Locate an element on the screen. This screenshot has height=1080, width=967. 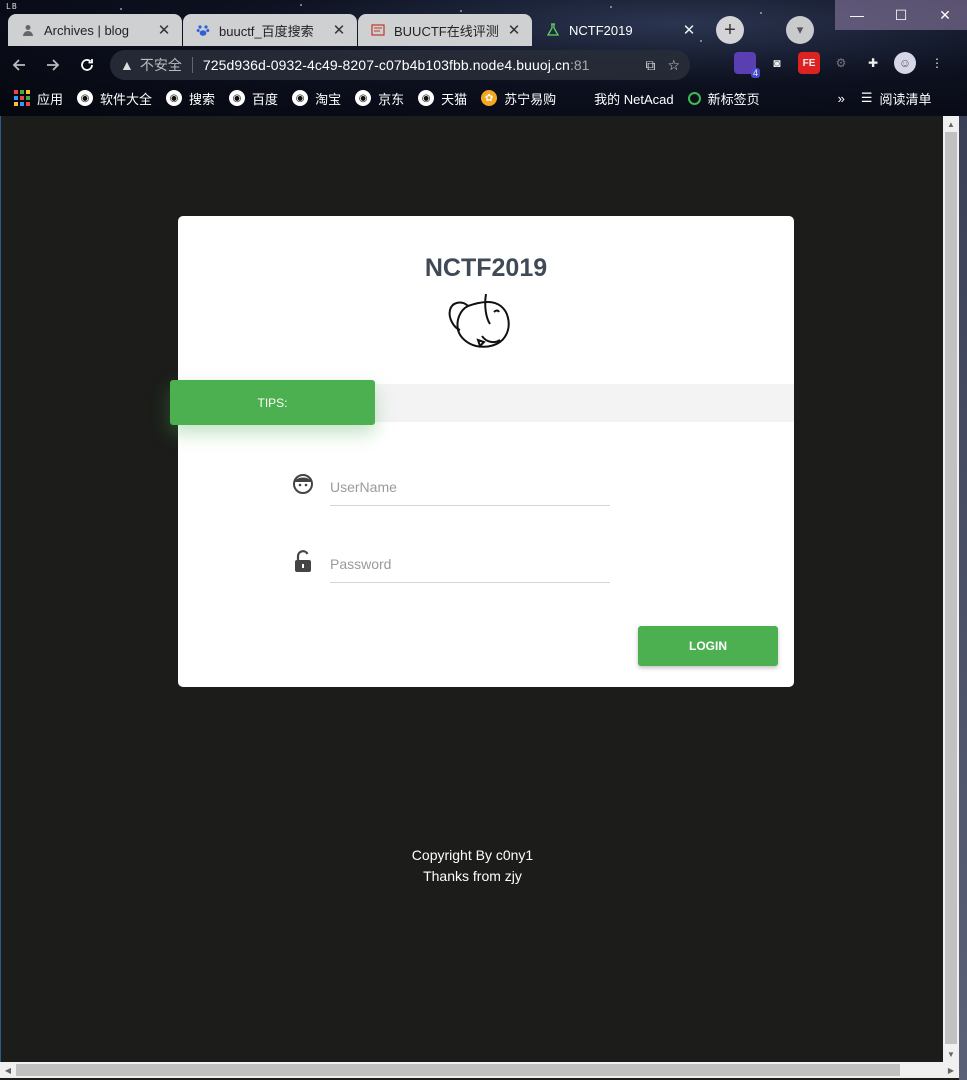
tab-title: NCTF2019 is located at coordinates (601, 30).